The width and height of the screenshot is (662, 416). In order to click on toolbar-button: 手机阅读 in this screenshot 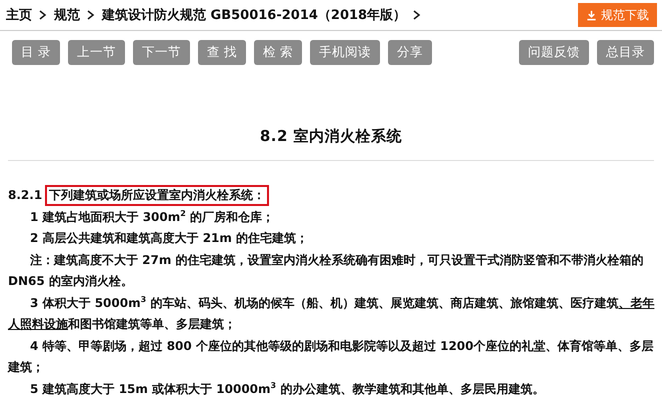, I will do `click(345, 52)`.